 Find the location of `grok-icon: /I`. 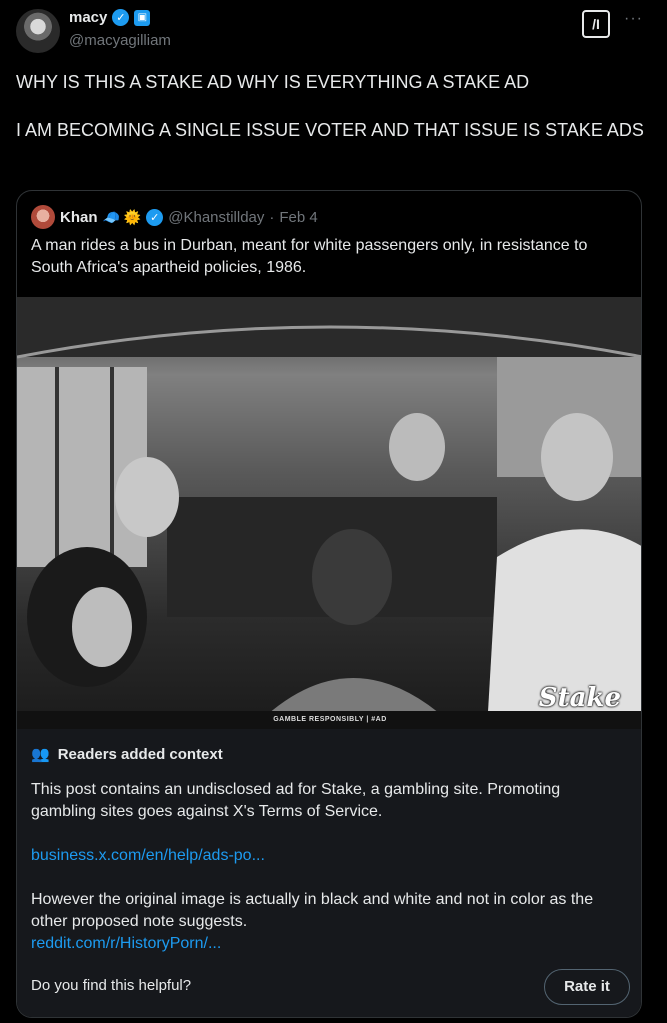

grok-icon: /I is located at coordinates (596, 24).